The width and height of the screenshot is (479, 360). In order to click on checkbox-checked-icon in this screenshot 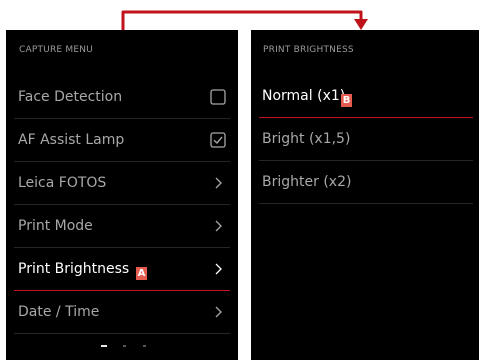, I will do `click(218, 139)`.